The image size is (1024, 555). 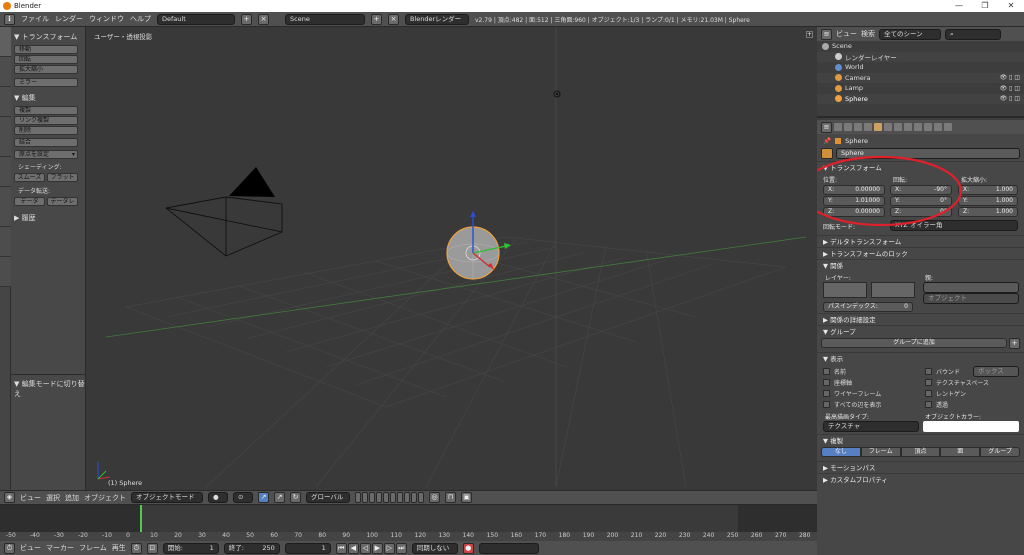 What do you see at coordinates (243, 497) in the screenshot?
I see `pivot-selector: ⊙` at bounding box center [243, 497].